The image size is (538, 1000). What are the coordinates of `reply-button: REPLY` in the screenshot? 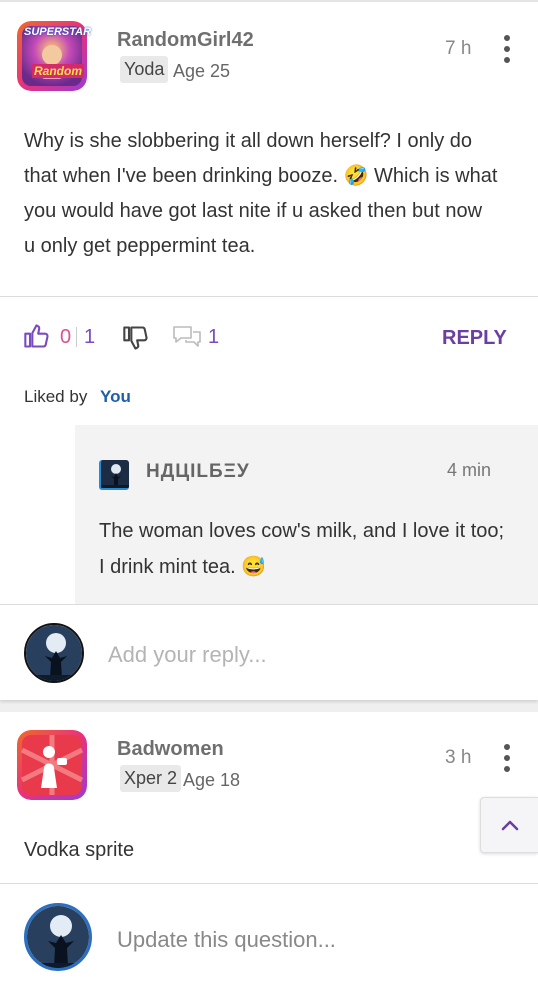 It's located at (474, 338).